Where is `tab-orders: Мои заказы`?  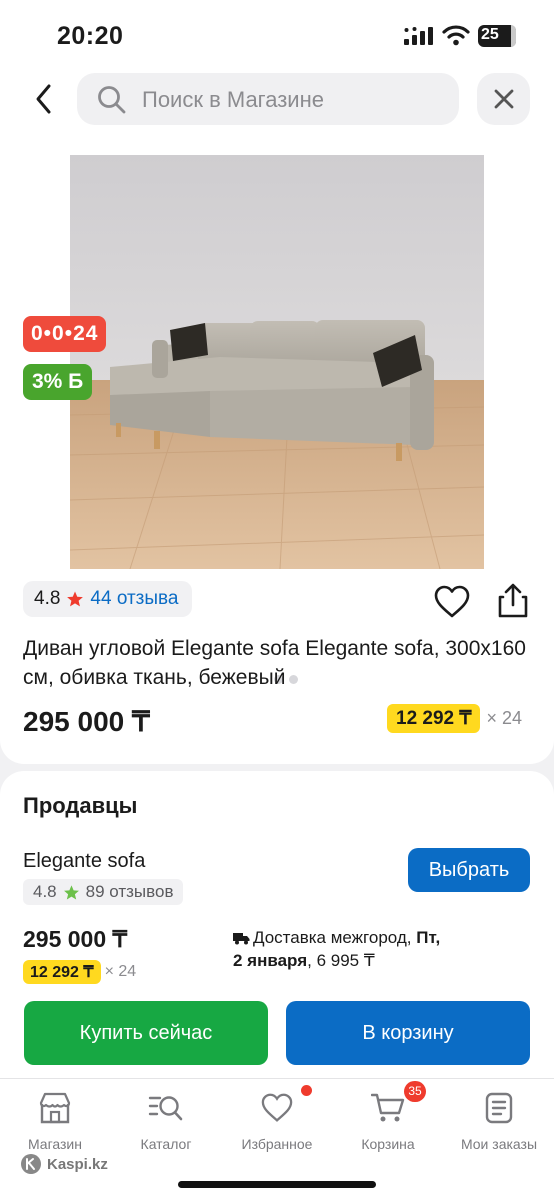 tab-orders: Мои заказы is located at coordinates (499, 1120).